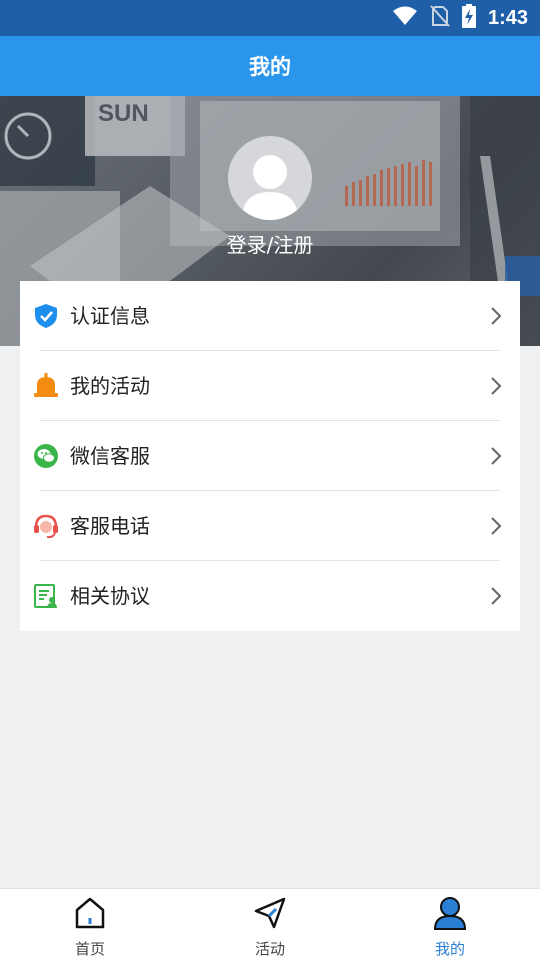 The height and width of the screenshot is (960, 540). I want to click on menu-item-label: 认证信息, so click(110, 316).